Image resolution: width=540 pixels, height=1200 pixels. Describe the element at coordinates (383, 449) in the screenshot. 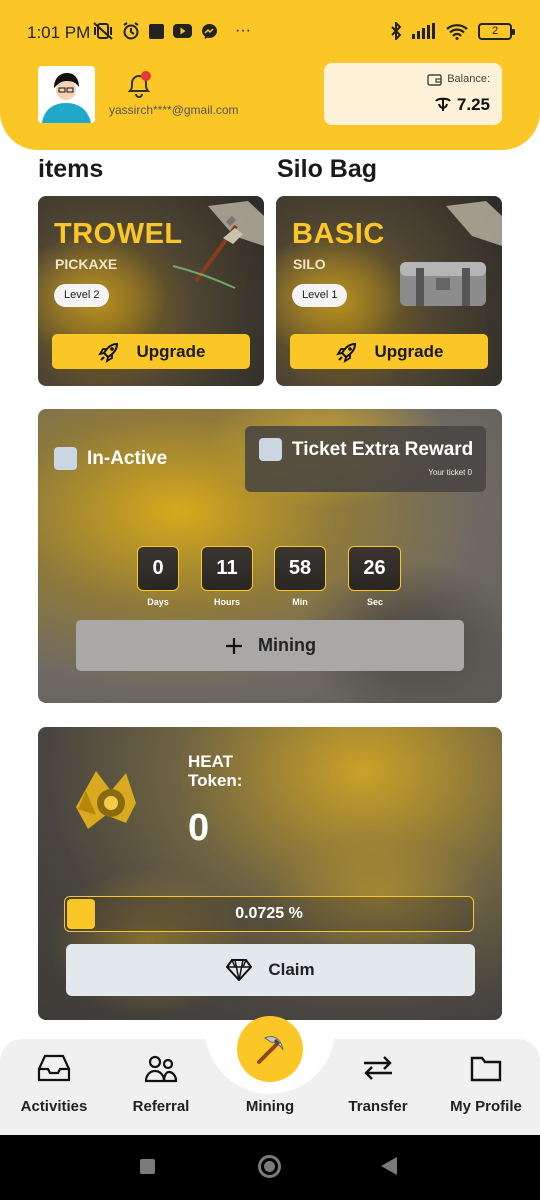

I see `ticket-label: Ticket Extra Reward` at that location.